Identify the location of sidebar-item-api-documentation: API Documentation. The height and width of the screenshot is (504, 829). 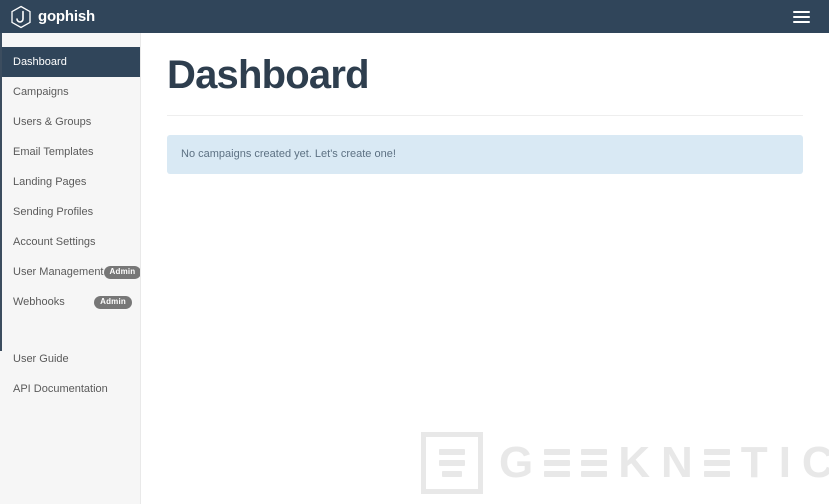
(70, 389).